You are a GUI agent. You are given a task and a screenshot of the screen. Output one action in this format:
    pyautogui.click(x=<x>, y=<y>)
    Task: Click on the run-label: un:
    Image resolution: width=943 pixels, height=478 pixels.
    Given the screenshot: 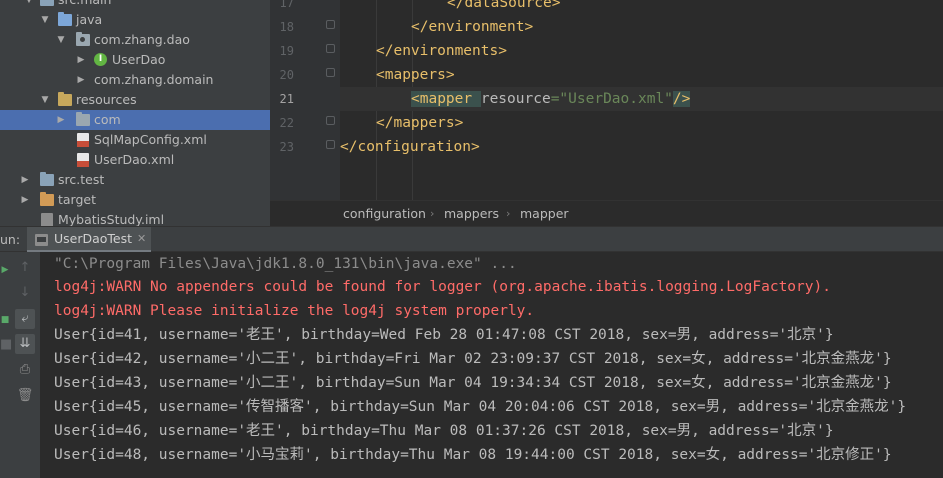 What is the action you would take?
    pyautogui.click(x=10, y=239)
    